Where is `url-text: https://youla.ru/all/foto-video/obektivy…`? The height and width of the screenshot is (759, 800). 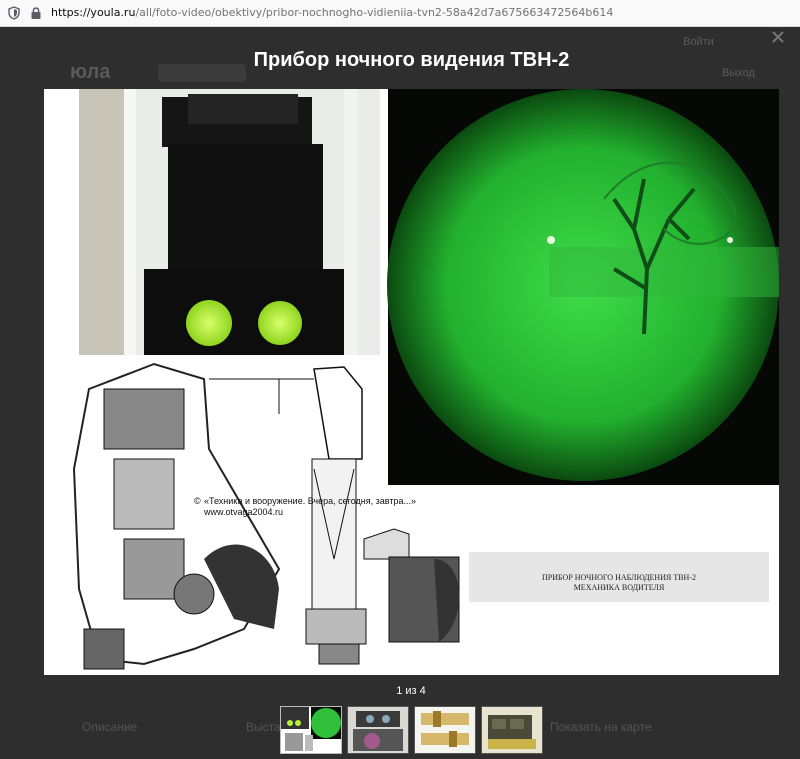 url-text: https://youla.ru/all/foto-video/obektivy… is located at coordinates (332, 12).